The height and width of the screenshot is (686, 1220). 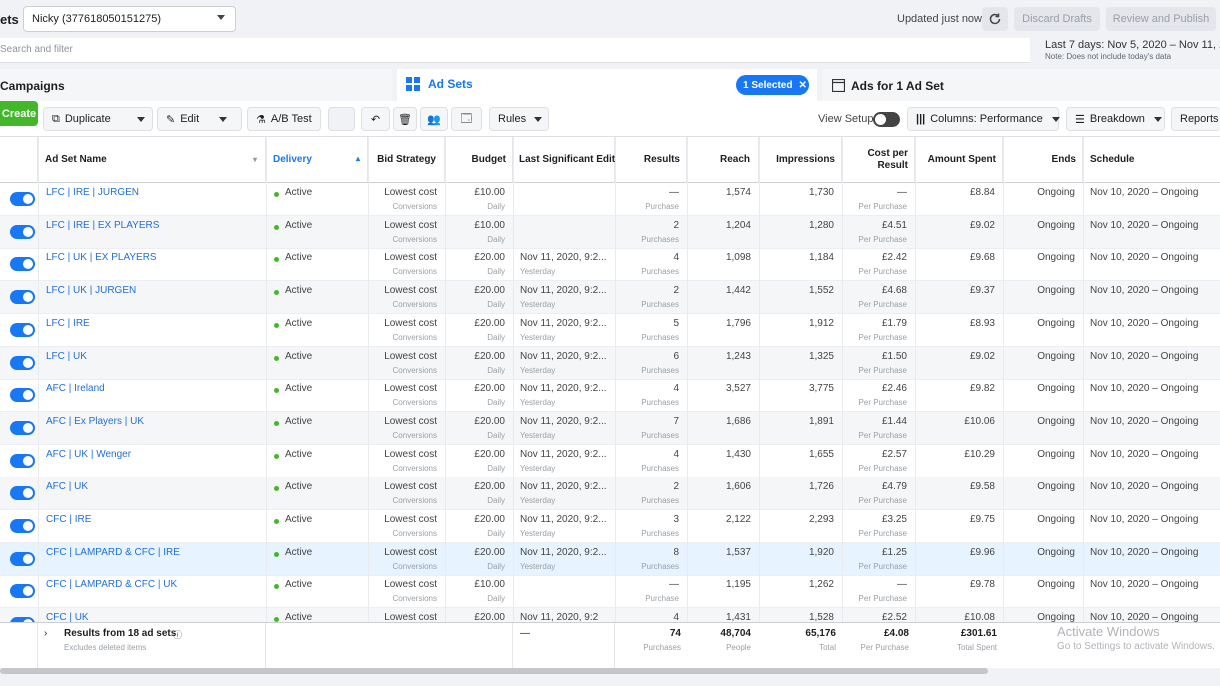 What do you see at coordinates (129, 19) in the screenshot?
I see `account-selector: Nicky (377618050151275)` at bounding box center [129, 19].